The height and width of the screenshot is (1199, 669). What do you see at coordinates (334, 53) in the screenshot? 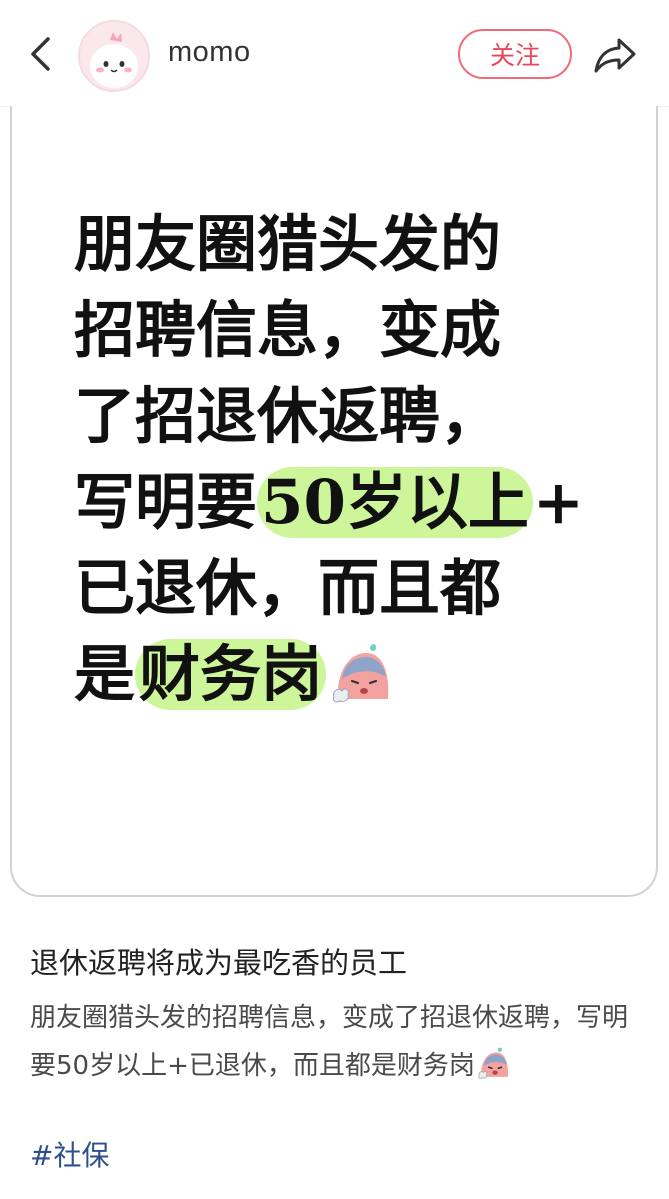
I see `post-header: momo 关注` at bounding box center [334, 53].